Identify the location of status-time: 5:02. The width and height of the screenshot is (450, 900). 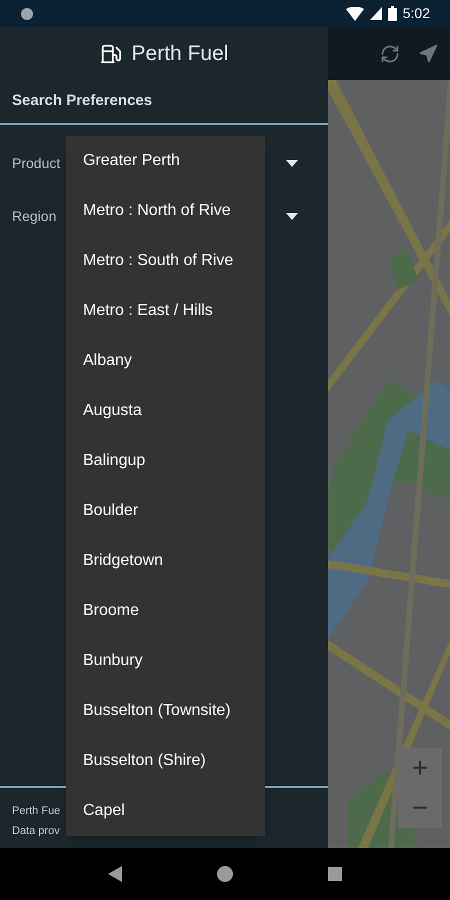
(416, 13).